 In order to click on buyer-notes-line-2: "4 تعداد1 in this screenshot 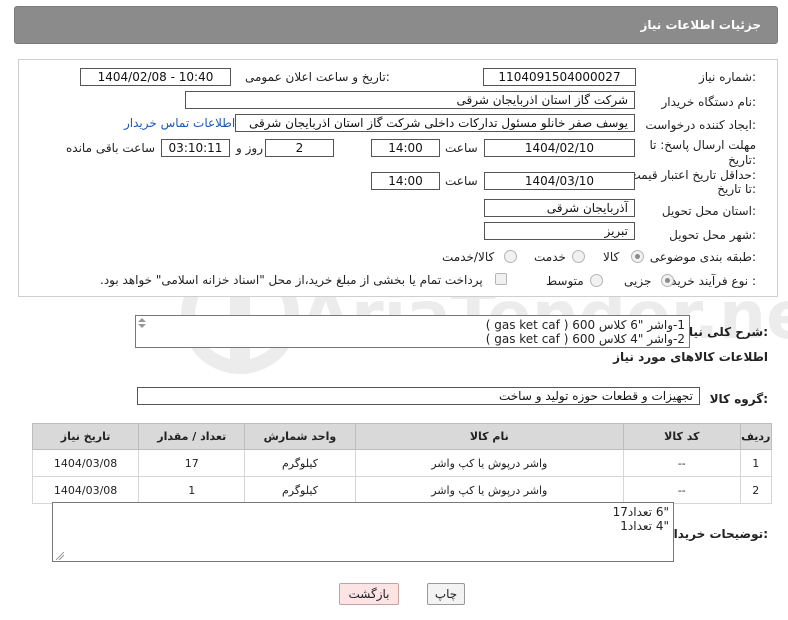, I will do `click(644, 526)`.